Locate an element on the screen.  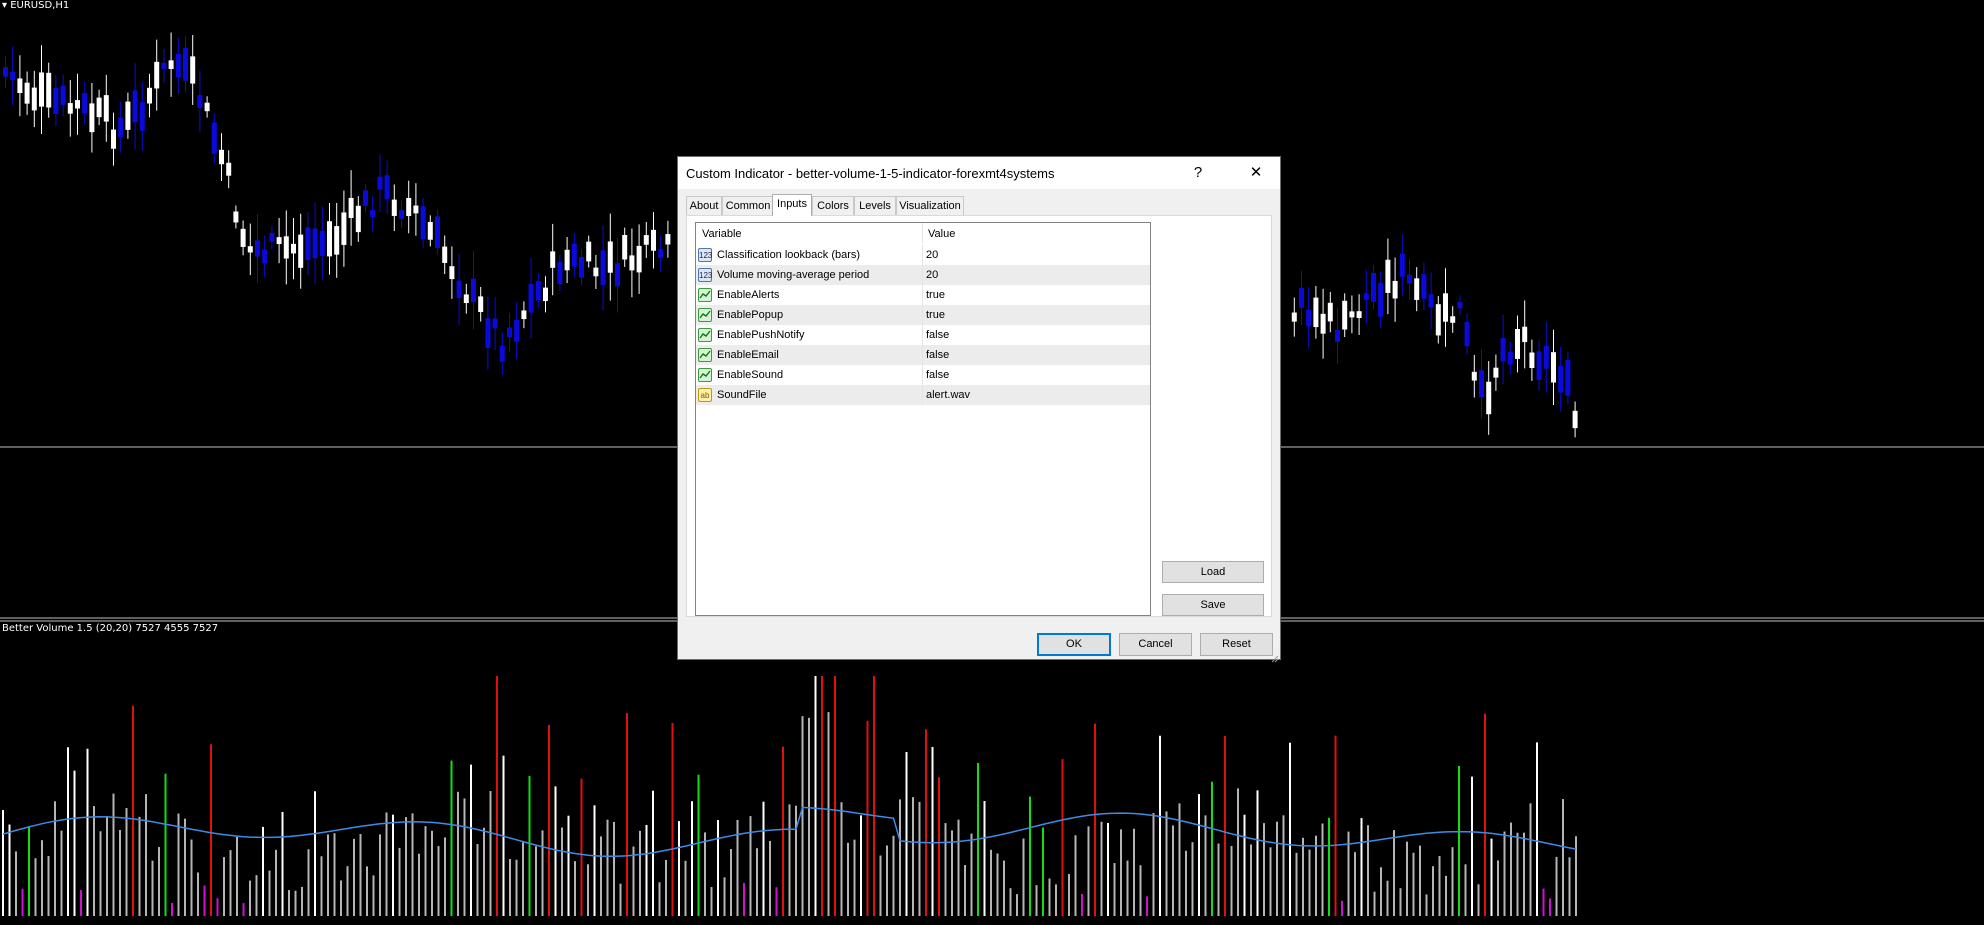
resize-grip-icon is located at coordinates (1275, 656).